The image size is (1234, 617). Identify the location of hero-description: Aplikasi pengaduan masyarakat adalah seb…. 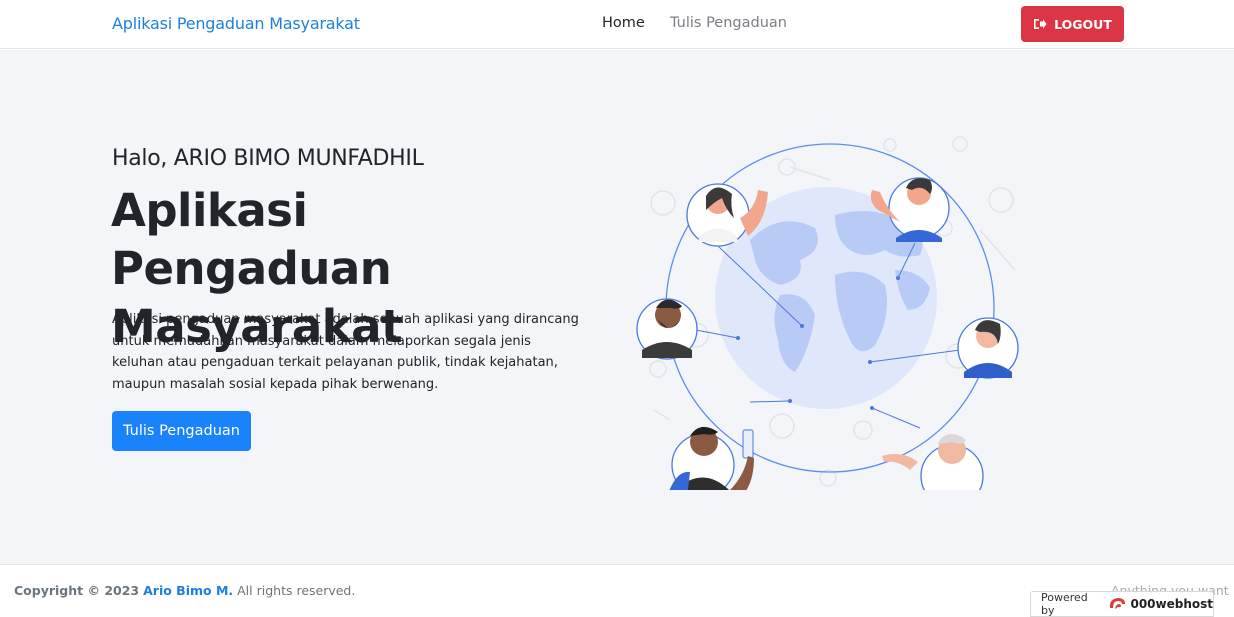
(345, 352).